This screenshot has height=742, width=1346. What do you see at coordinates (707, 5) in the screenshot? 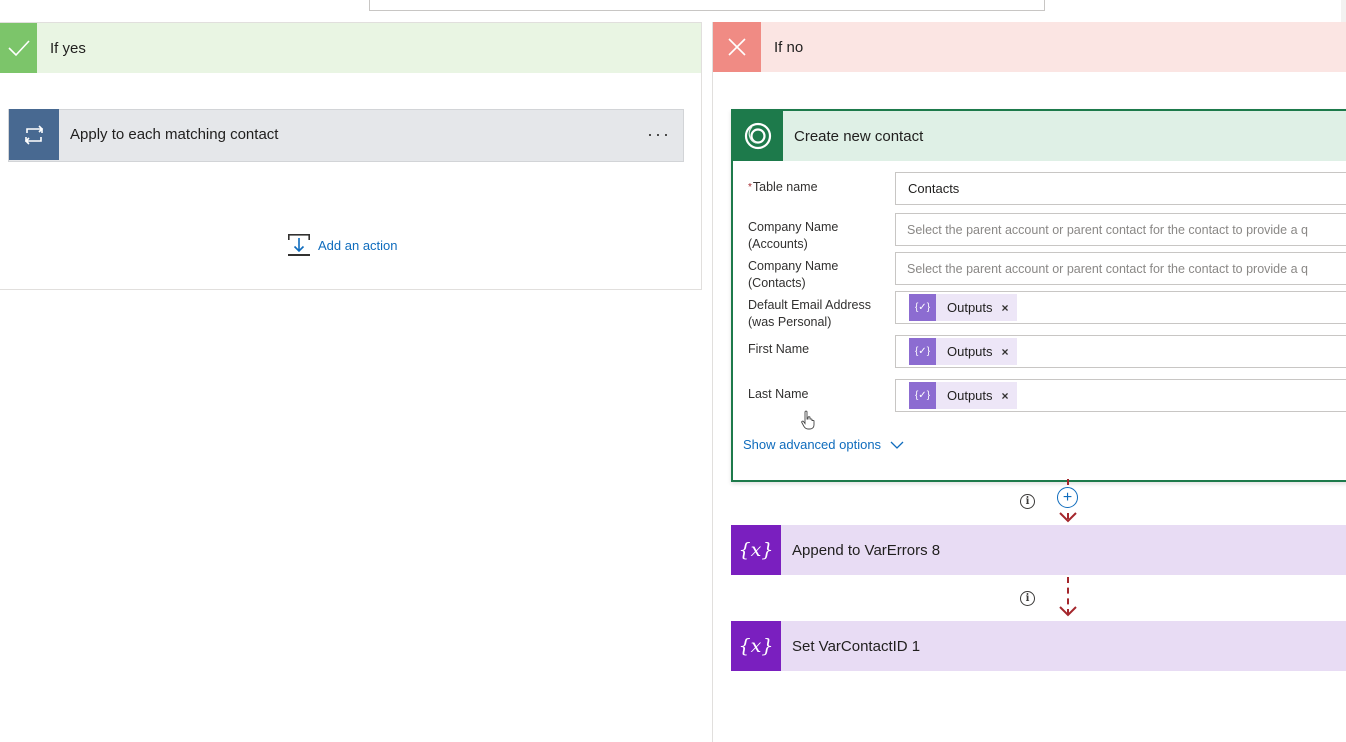
I see `top-input-box` at bounding box center [707, 5].